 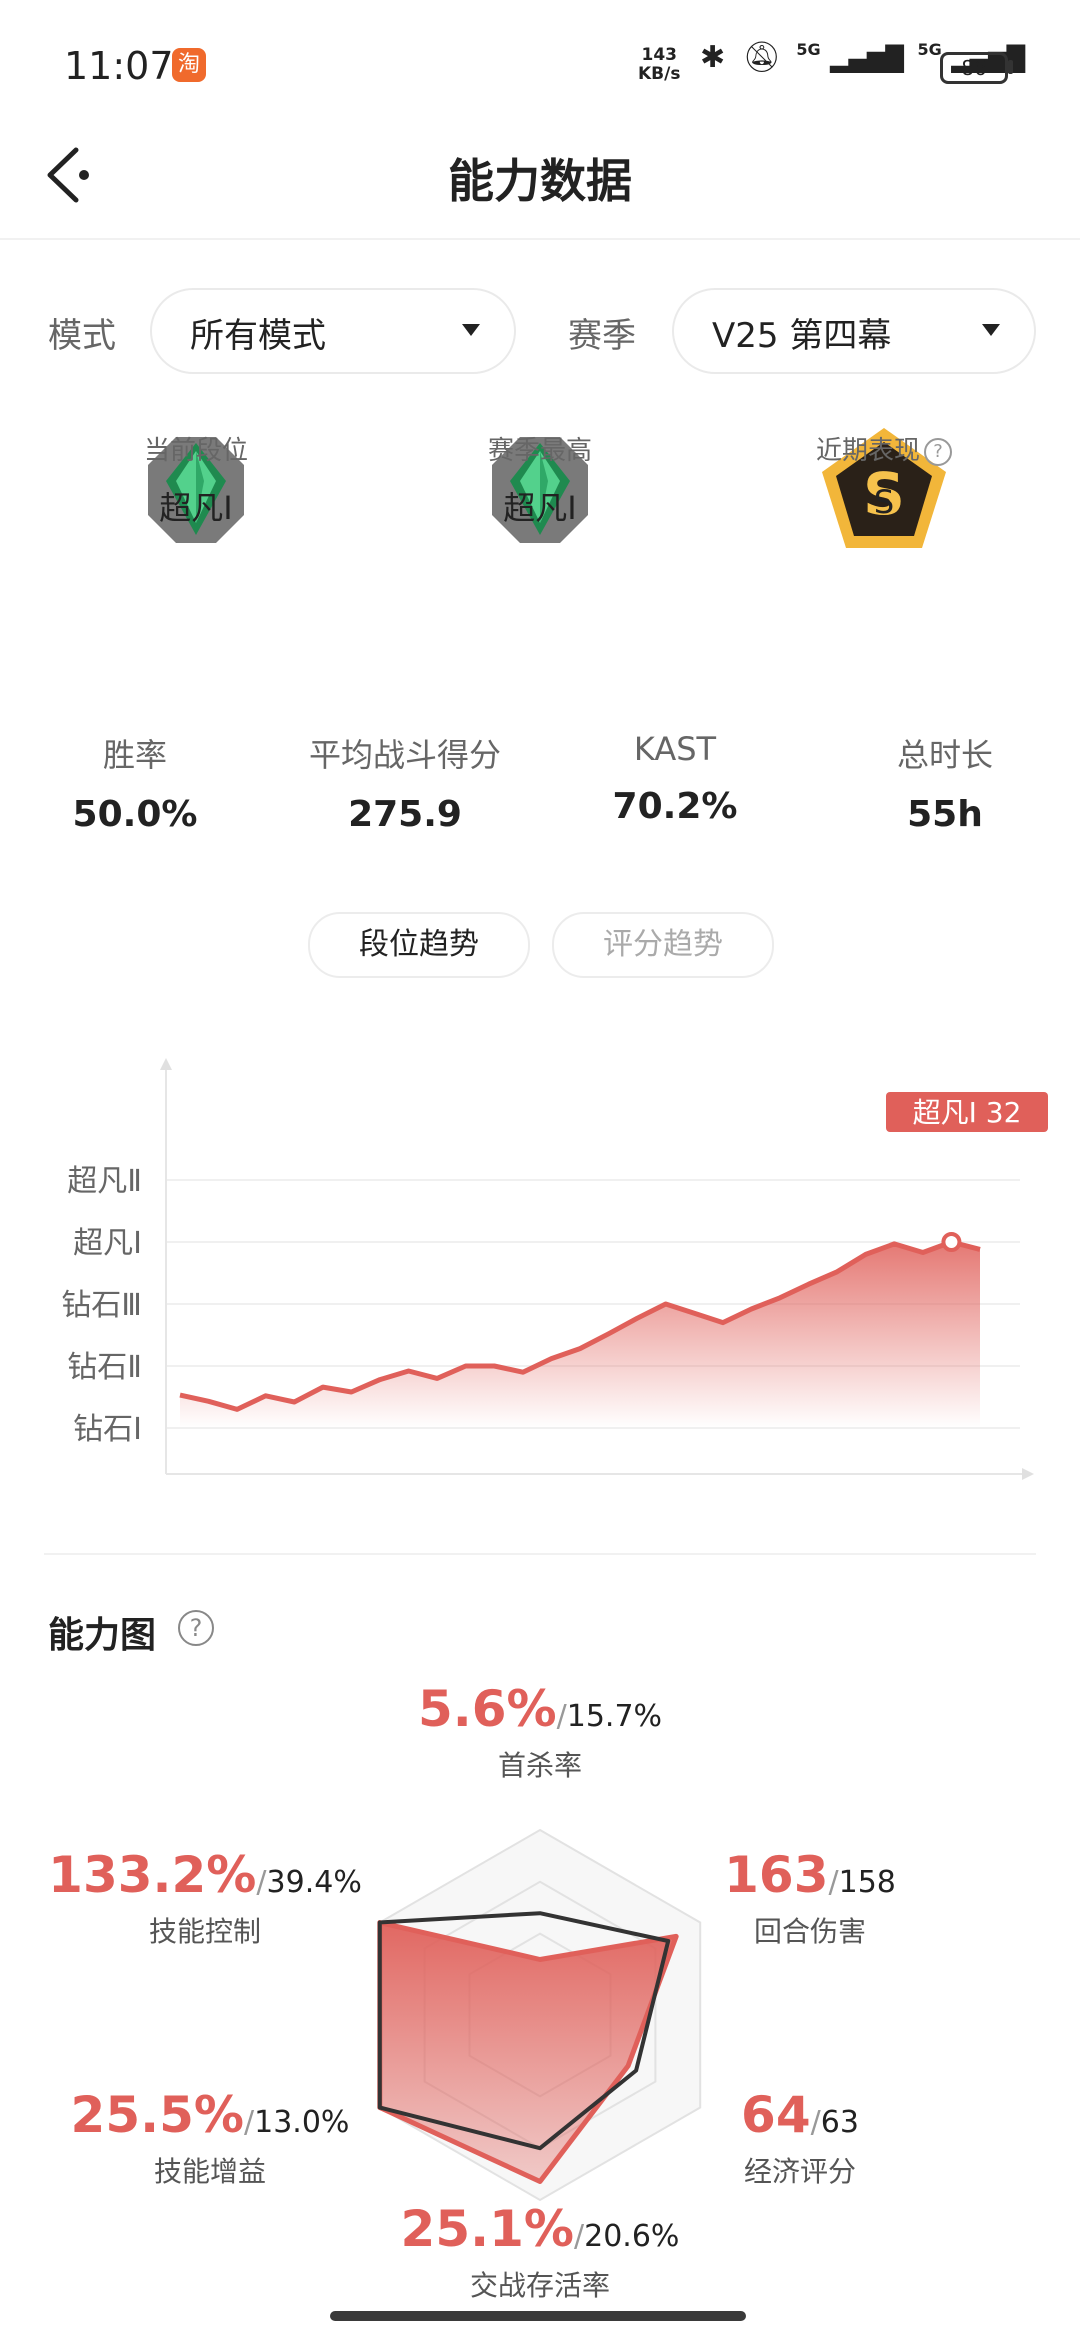 What do you see at coordinates (333, 331) in the screenshot?
I see `mode-select: 所有模式` at bounding box center [333, 331].